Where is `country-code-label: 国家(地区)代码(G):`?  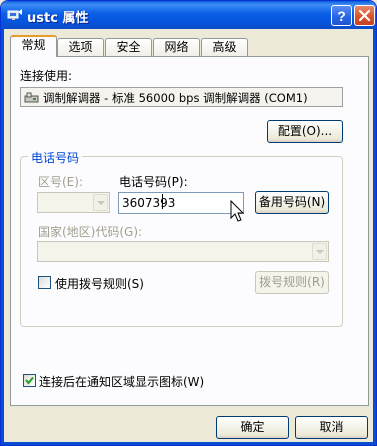
country-code-label: 国家(地区)代码(G): is located at coordinates (90, 232).